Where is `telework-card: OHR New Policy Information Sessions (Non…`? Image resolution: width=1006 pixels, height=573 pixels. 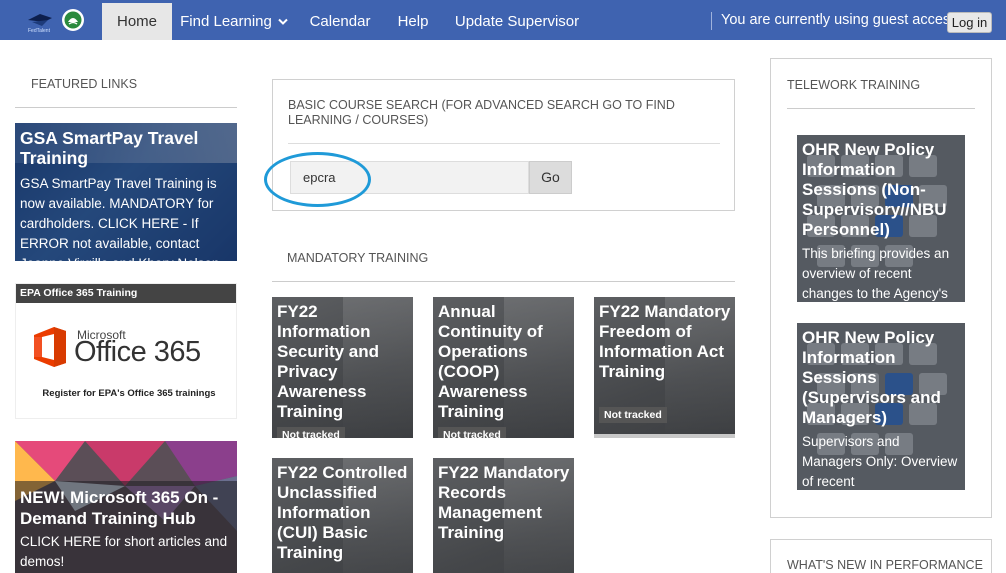 telework-card: OHR New Policy Information Sessions (Non… is located at coordinates (881, 218).